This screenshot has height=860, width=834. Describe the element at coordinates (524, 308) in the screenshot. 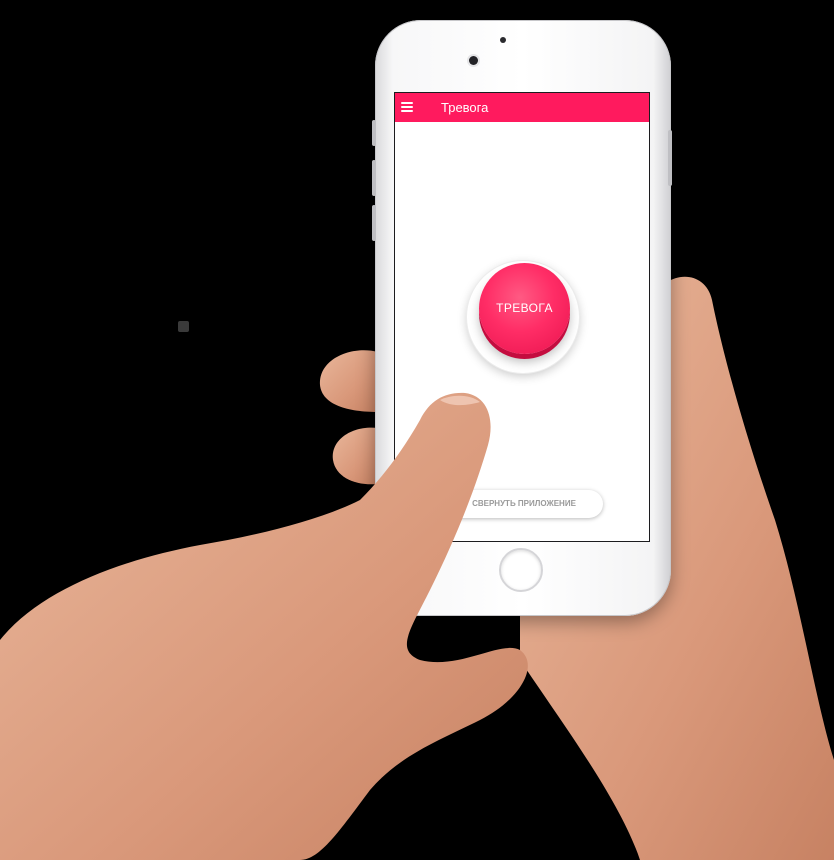

I see `alarm-button: ТРЕВОГА` at that location.